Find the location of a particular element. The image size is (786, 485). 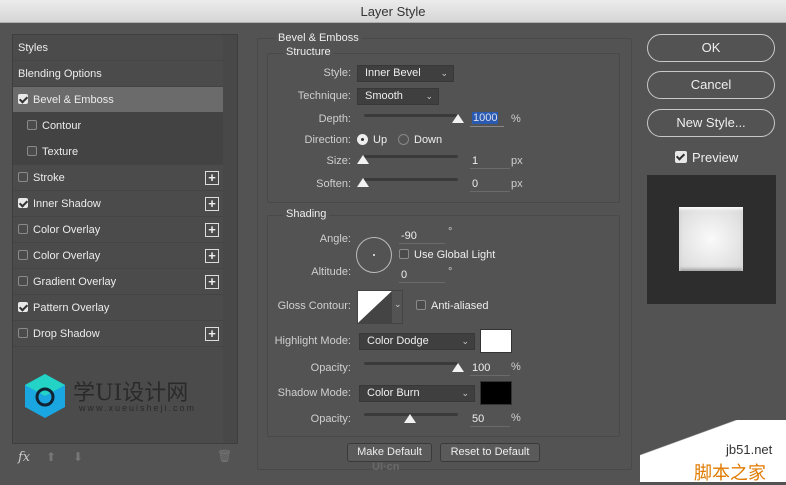

highlight-mode-value: Color Dodge is located at coordinates (398, 341).